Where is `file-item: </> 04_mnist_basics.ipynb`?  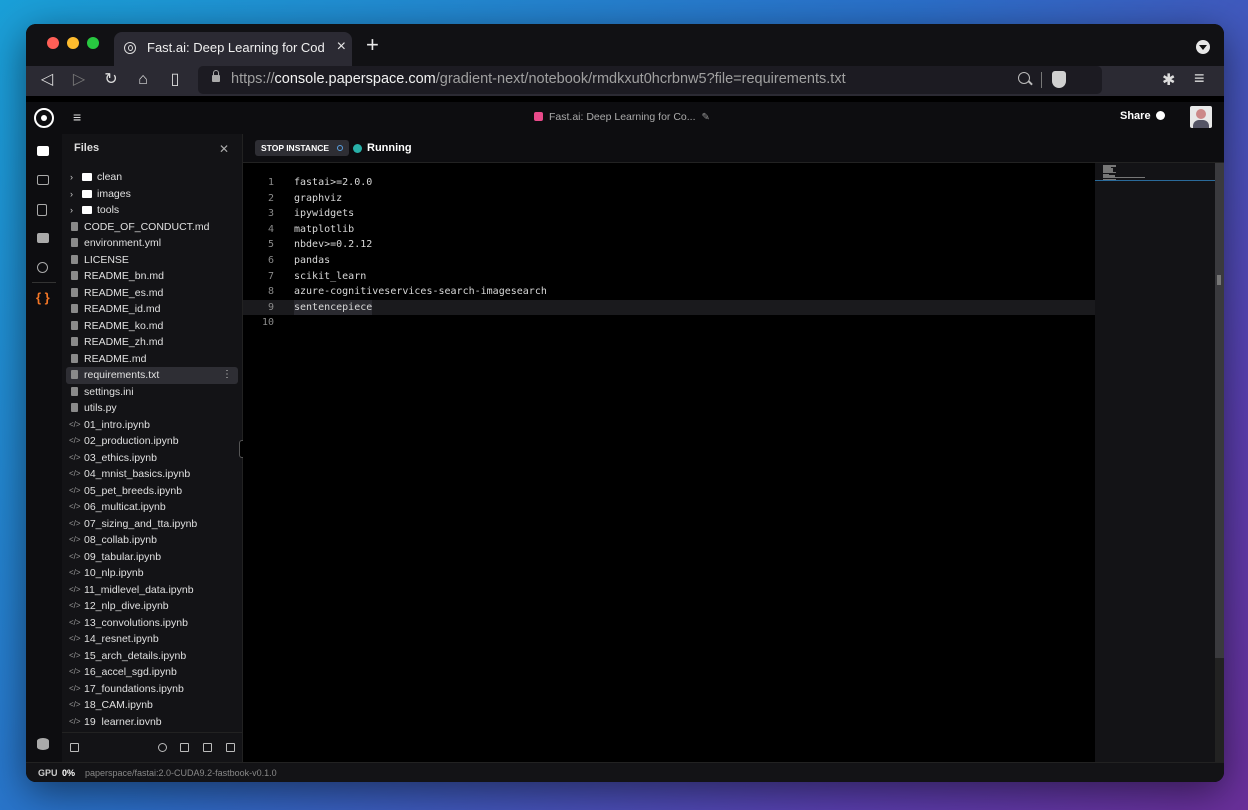 file-item: </> 04_mnist_basics.ipynb is located at coordinates (152, 474).